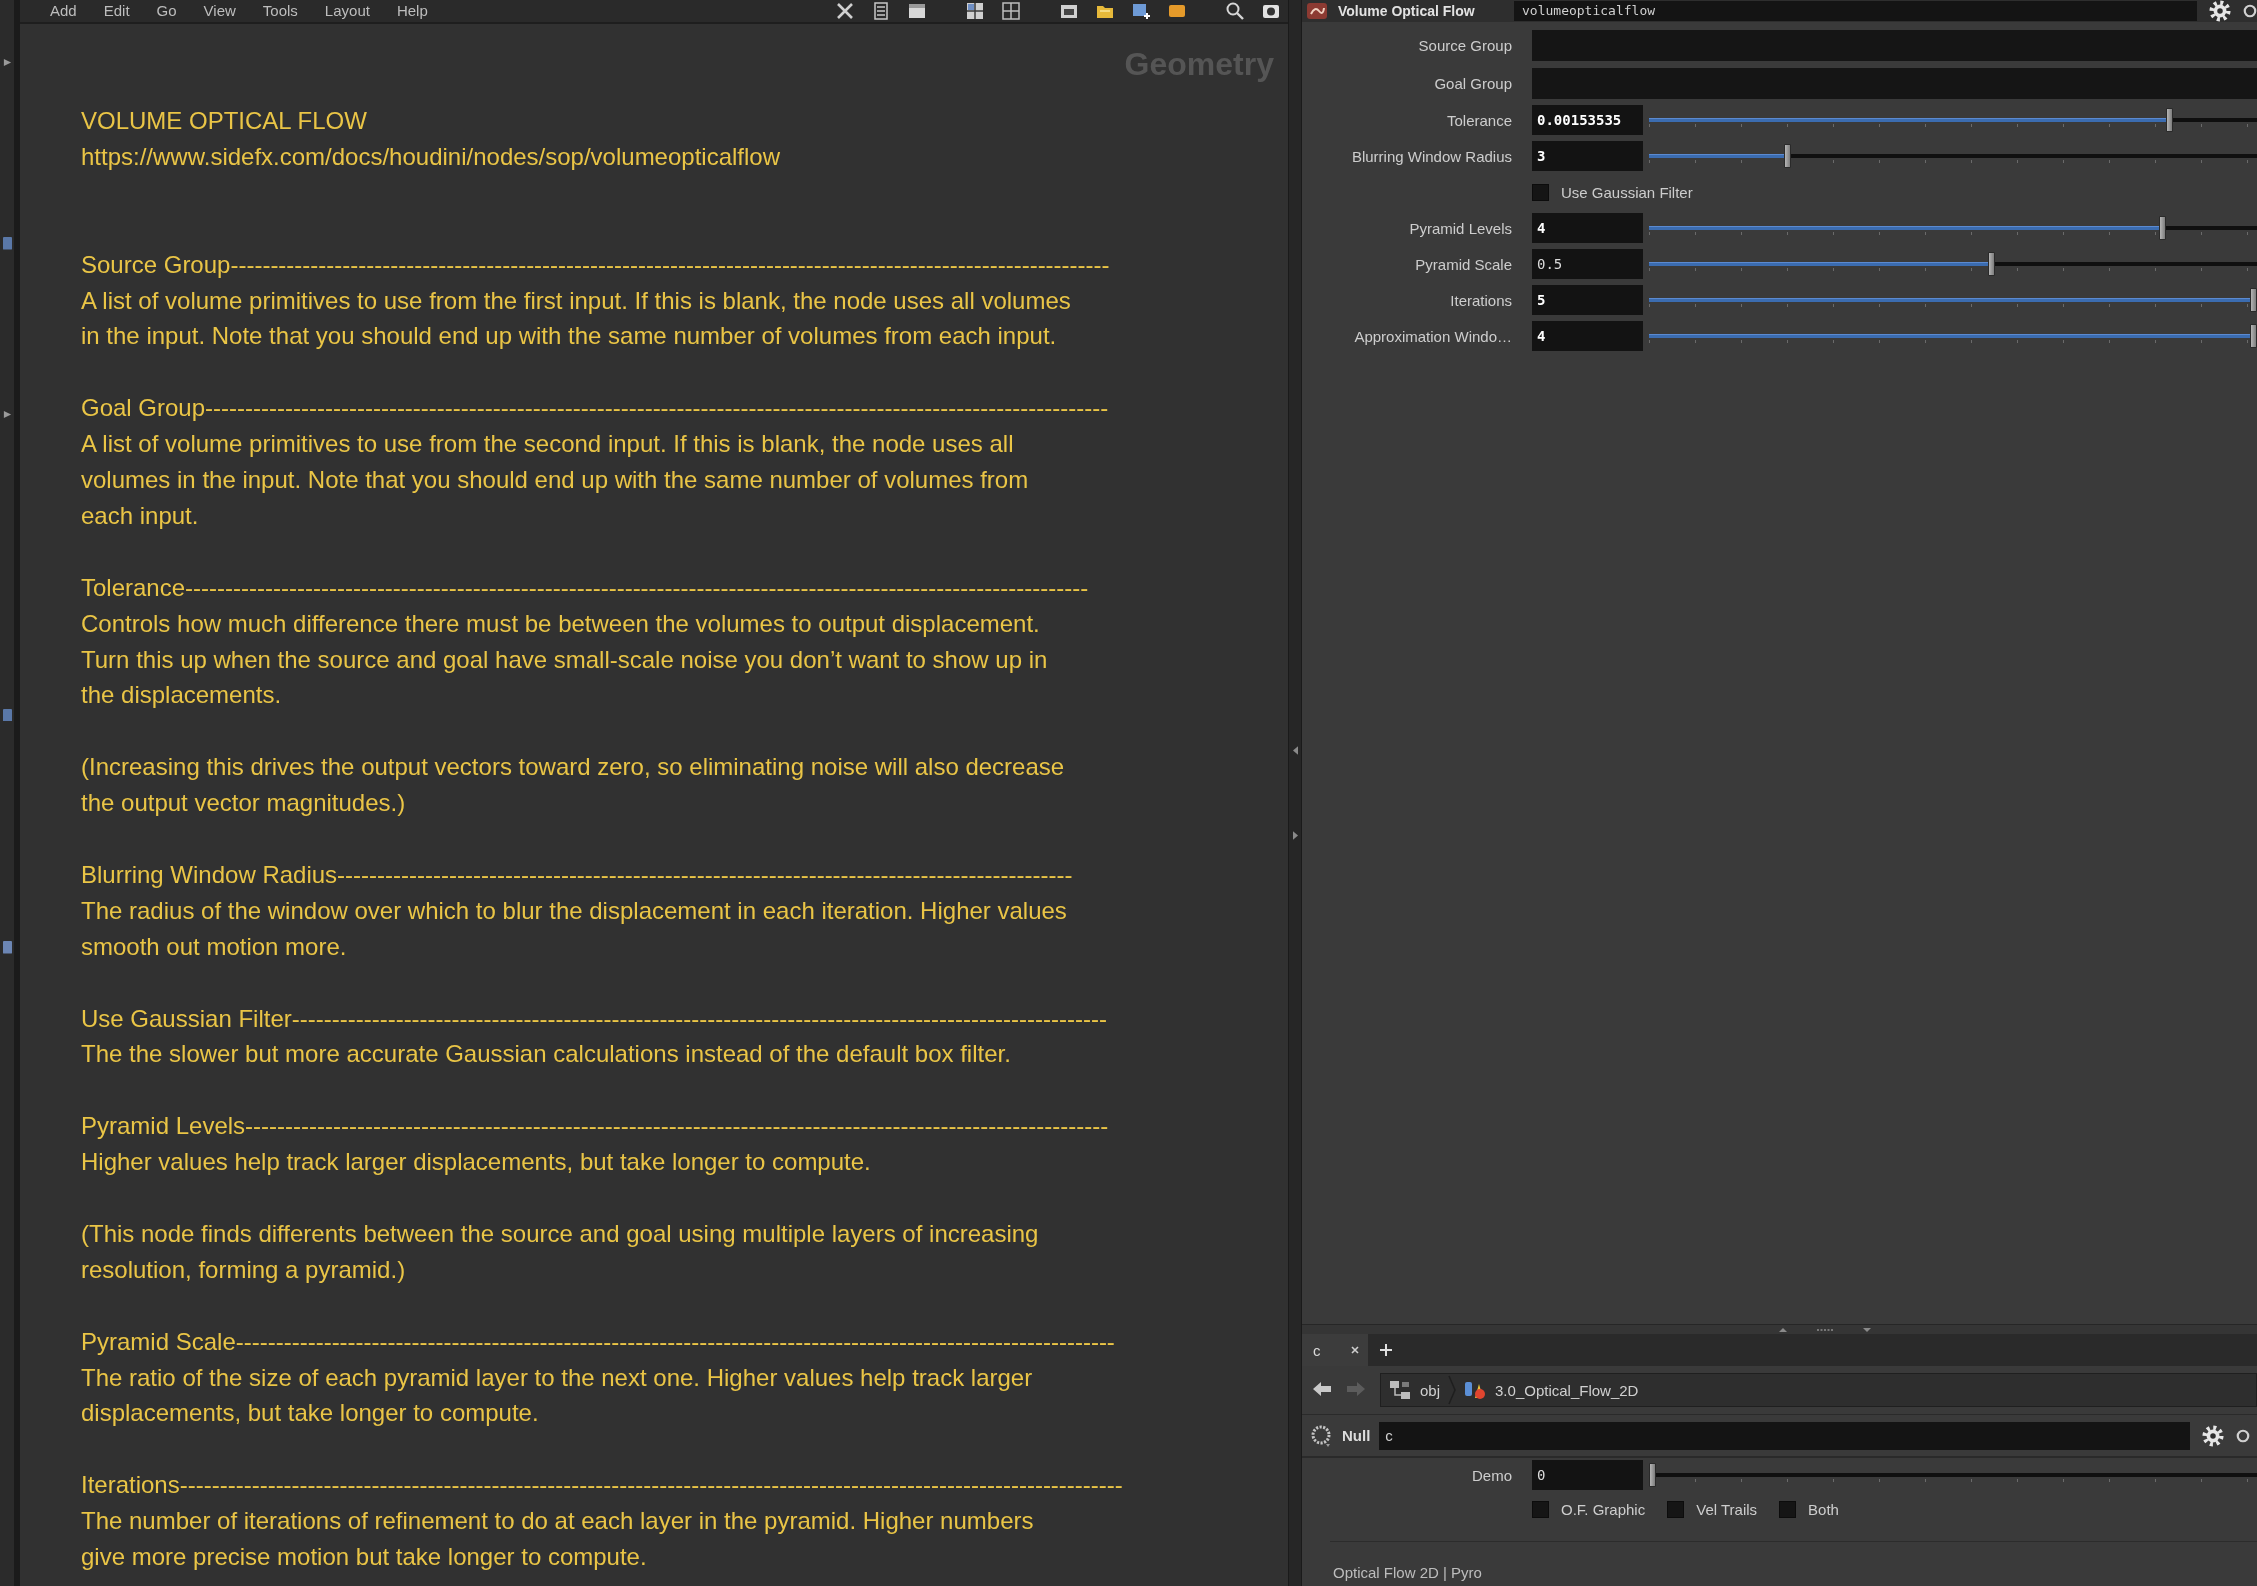 This screenshot has width=2257, height=1586. What do you see at coordinates (595, 1126) in the screenshot?
I see `section-heading: Pyramid Levels------------------------------------------------------------------------------------------------------------` at bounding box center [595, 1126].